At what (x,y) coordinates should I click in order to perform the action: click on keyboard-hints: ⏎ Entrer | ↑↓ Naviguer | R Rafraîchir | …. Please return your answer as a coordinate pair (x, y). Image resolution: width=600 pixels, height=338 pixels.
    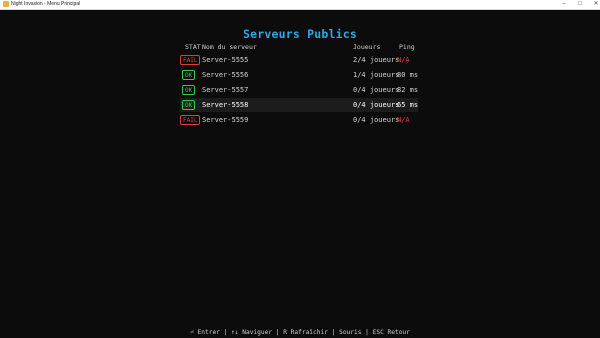
    Looking at the image, I should click on (300, 332).